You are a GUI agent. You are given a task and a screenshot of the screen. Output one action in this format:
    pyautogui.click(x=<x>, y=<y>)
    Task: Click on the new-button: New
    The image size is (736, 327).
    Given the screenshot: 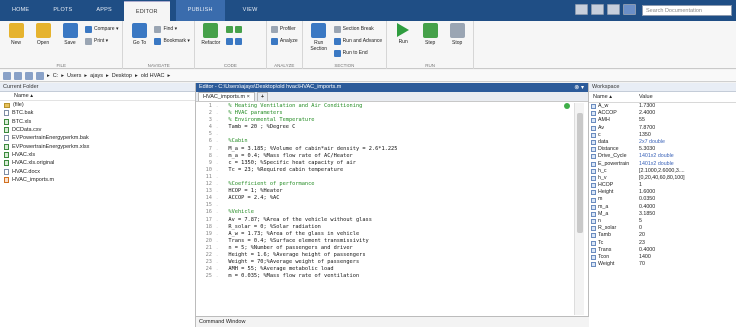 What is the action you would take?
    pyautogui.click(x=16, y=45)
    